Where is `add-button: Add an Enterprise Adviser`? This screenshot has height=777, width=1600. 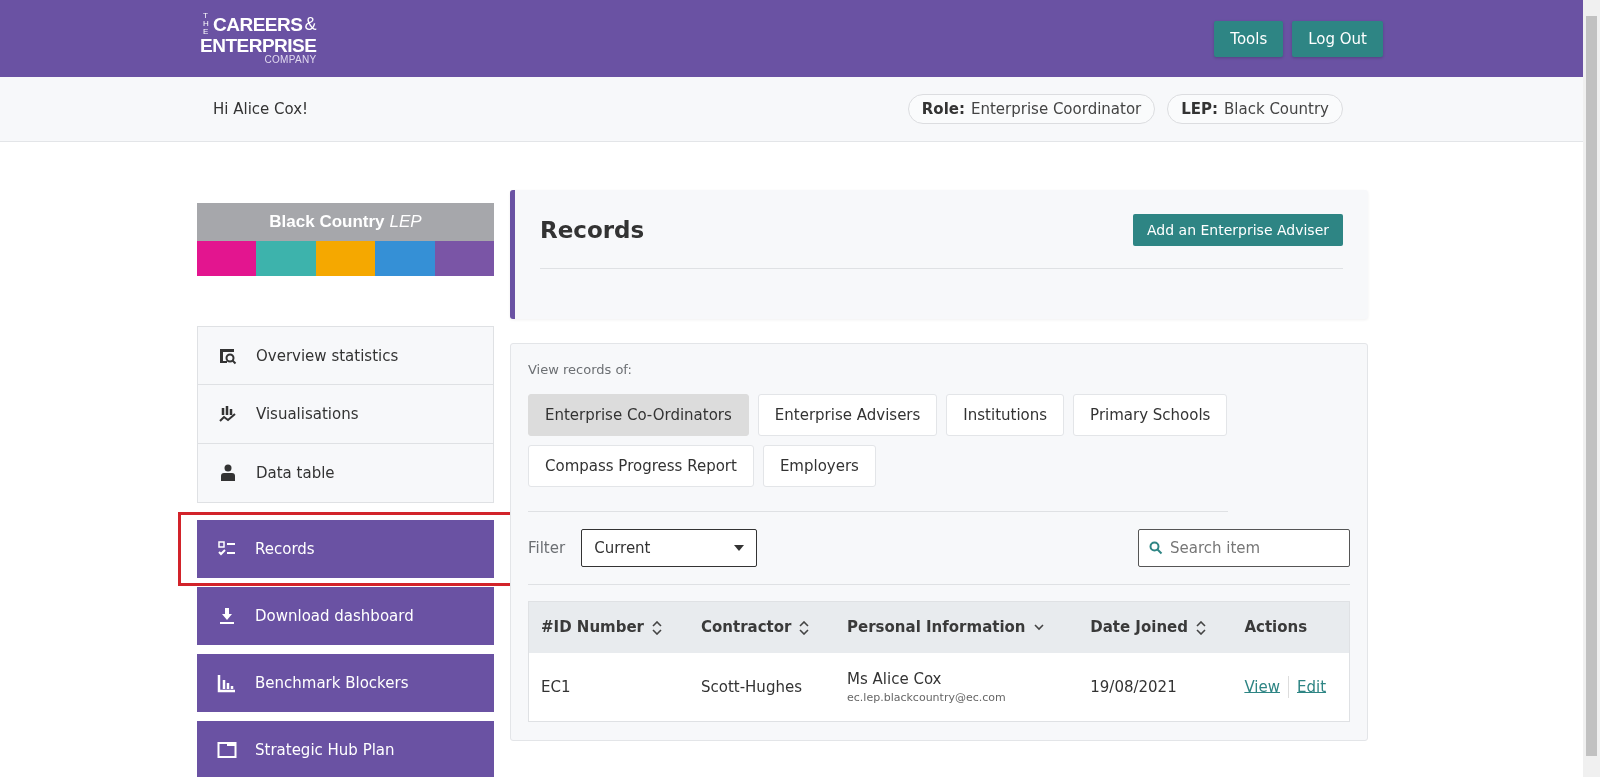
add-button: Add an Enterprise Adviser is located at coordinates (1238, 230).